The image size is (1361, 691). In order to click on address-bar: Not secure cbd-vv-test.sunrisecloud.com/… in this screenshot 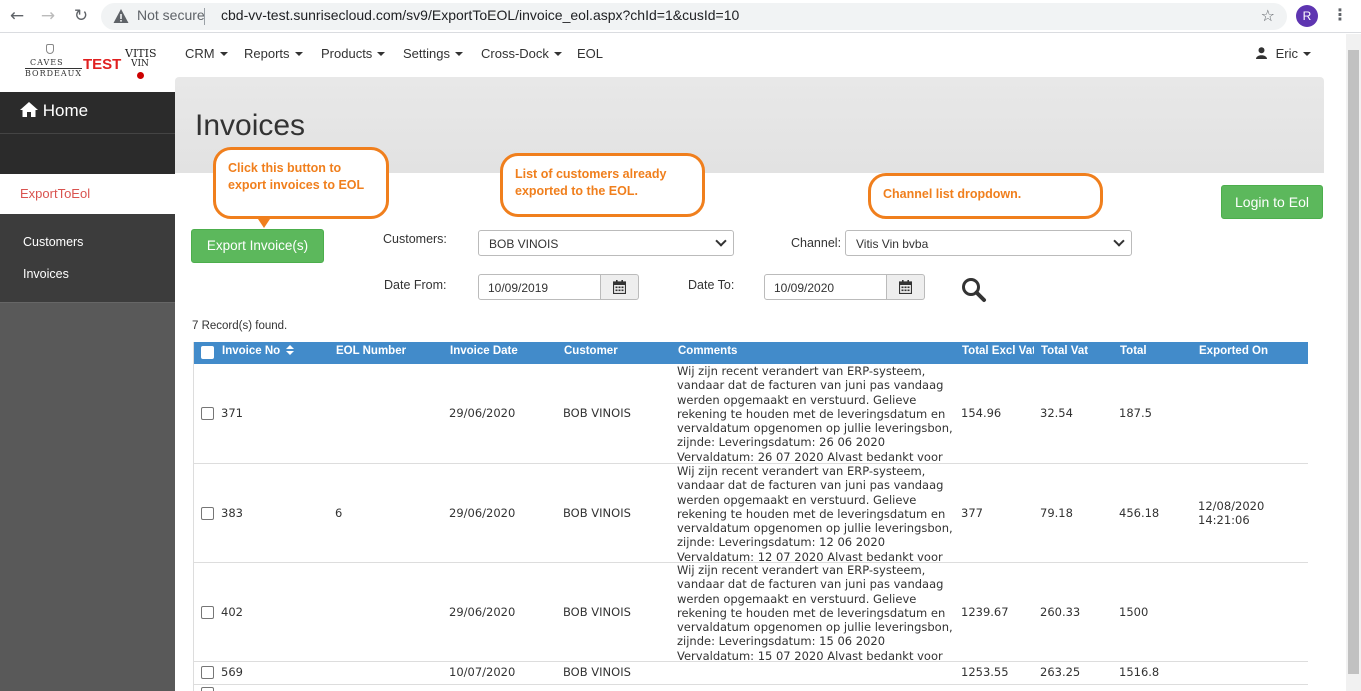, I will do `click(694, 16)`.